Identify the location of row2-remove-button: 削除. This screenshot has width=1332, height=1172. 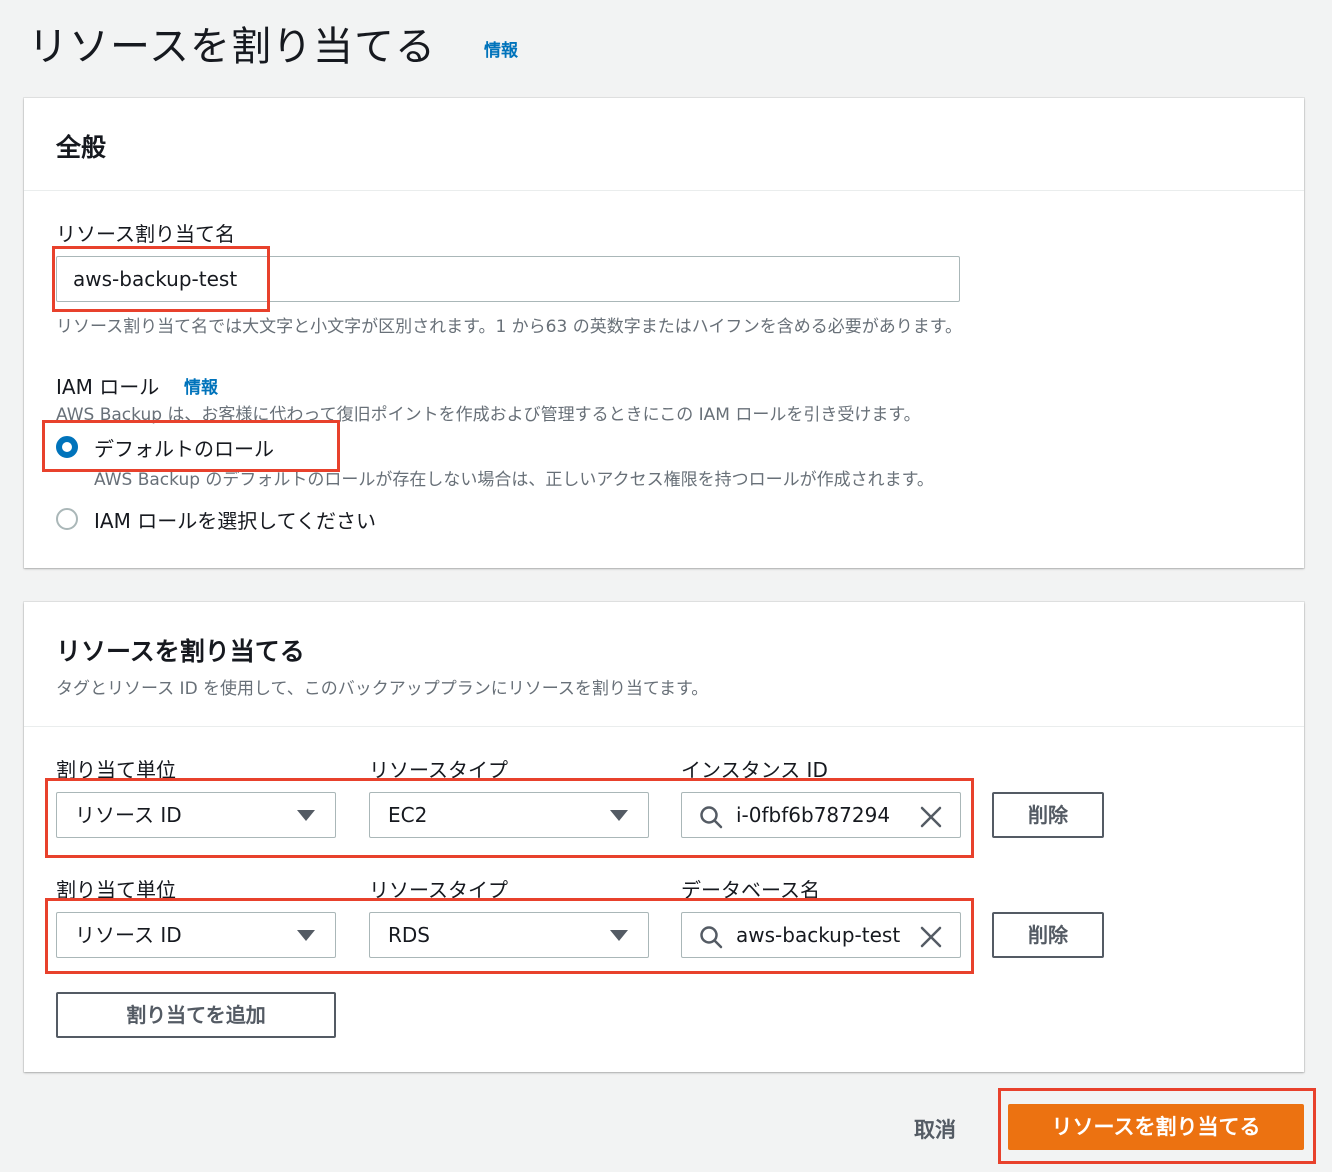
(1048, 935).